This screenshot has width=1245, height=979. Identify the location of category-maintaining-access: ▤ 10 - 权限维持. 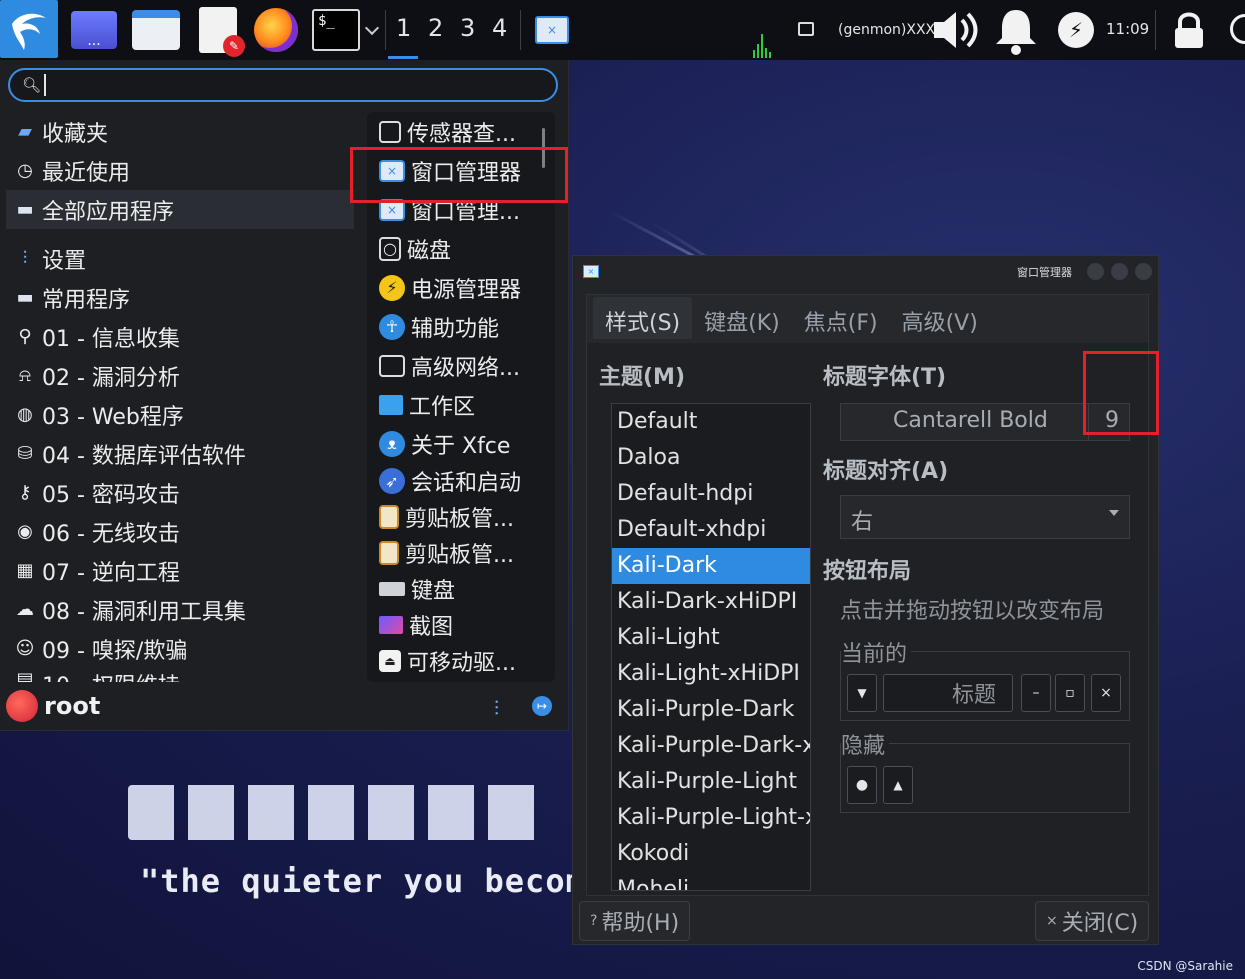
(180, 675).